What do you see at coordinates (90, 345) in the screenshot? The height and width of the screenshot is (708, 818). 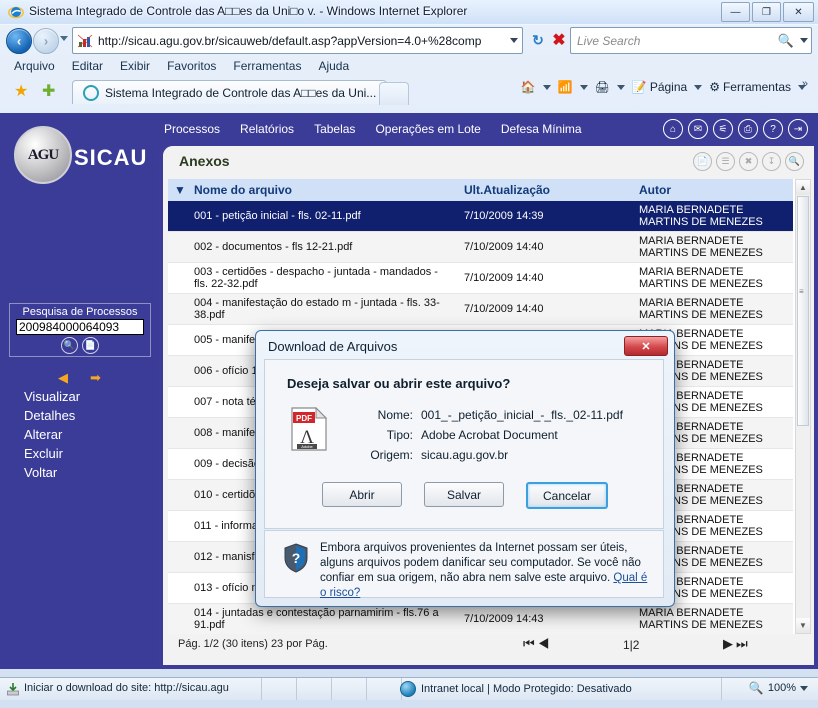 I see `copy-icon: 📄` at bounding box center [90, 345].